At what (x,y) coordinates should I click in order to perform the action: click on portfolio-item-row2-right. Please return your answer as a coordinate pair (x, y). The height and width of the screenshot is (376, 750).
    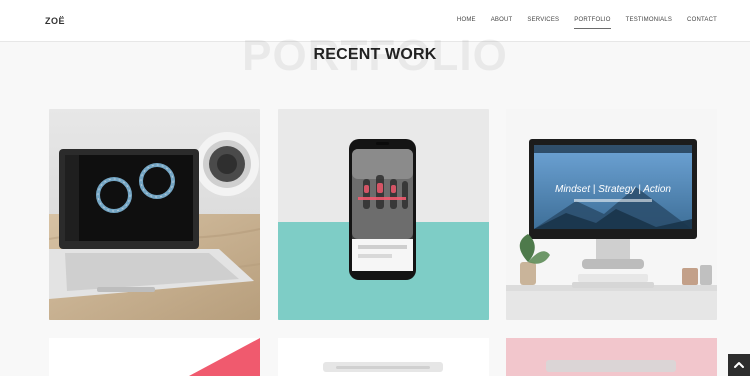
    Looking at the image, I should click on (611, 357).